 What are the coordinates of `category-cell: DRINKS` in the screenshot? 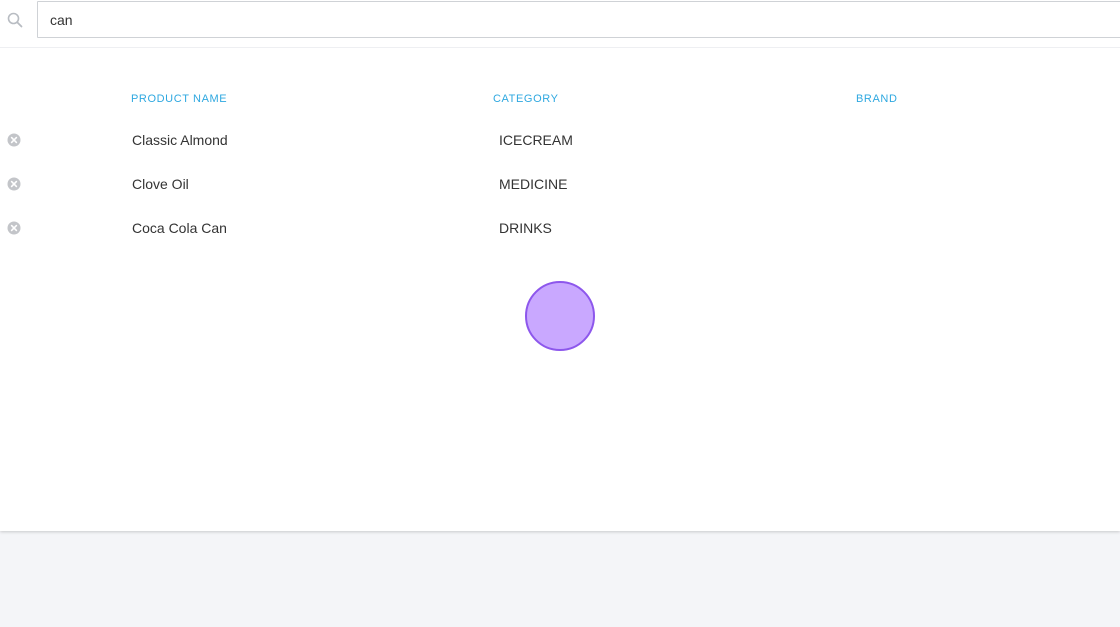 It's located at (525, 228).